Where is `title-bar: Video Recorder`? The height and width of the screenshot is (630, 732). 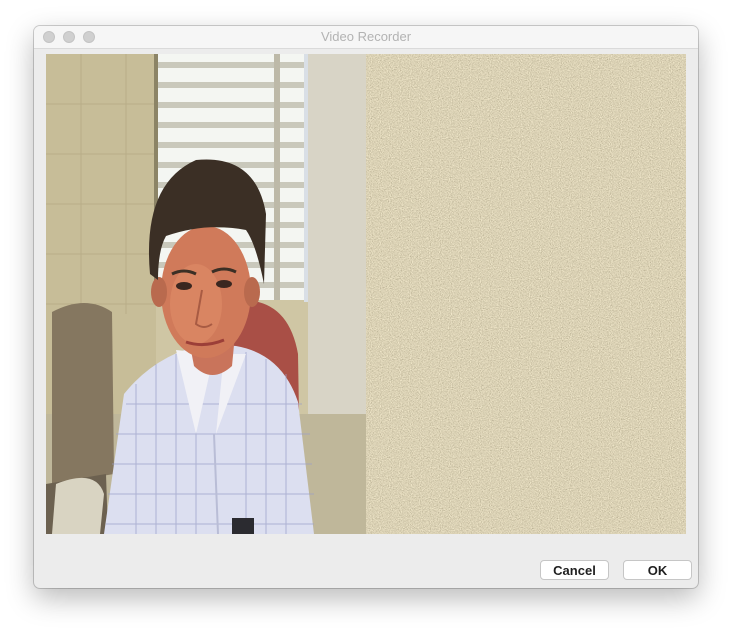 title-bar: Video Recorder is located at coordinates (366, 37).